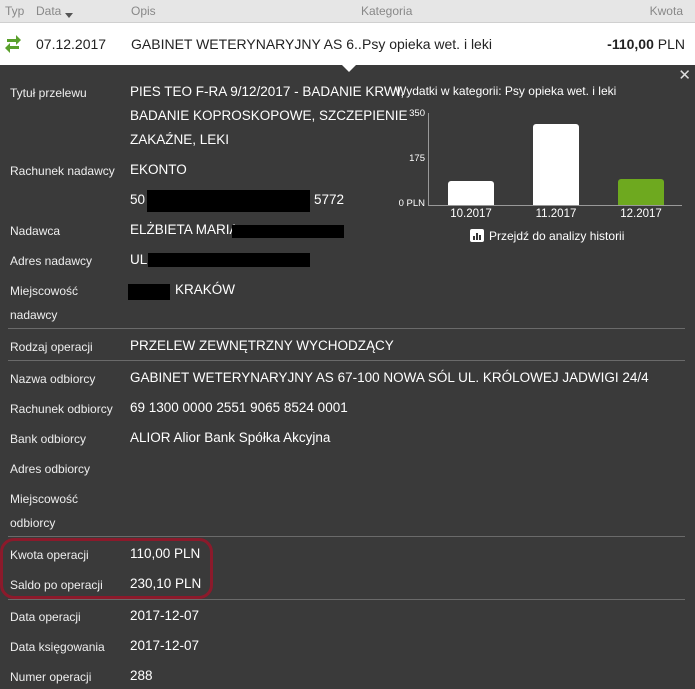 Image resolution: width=695 pixels, height=689 pixels. What do you see at coordinates (57, 647) in the screenshot?
I see `book-date-label: Data księgowania` at bounding box center [57, 647].